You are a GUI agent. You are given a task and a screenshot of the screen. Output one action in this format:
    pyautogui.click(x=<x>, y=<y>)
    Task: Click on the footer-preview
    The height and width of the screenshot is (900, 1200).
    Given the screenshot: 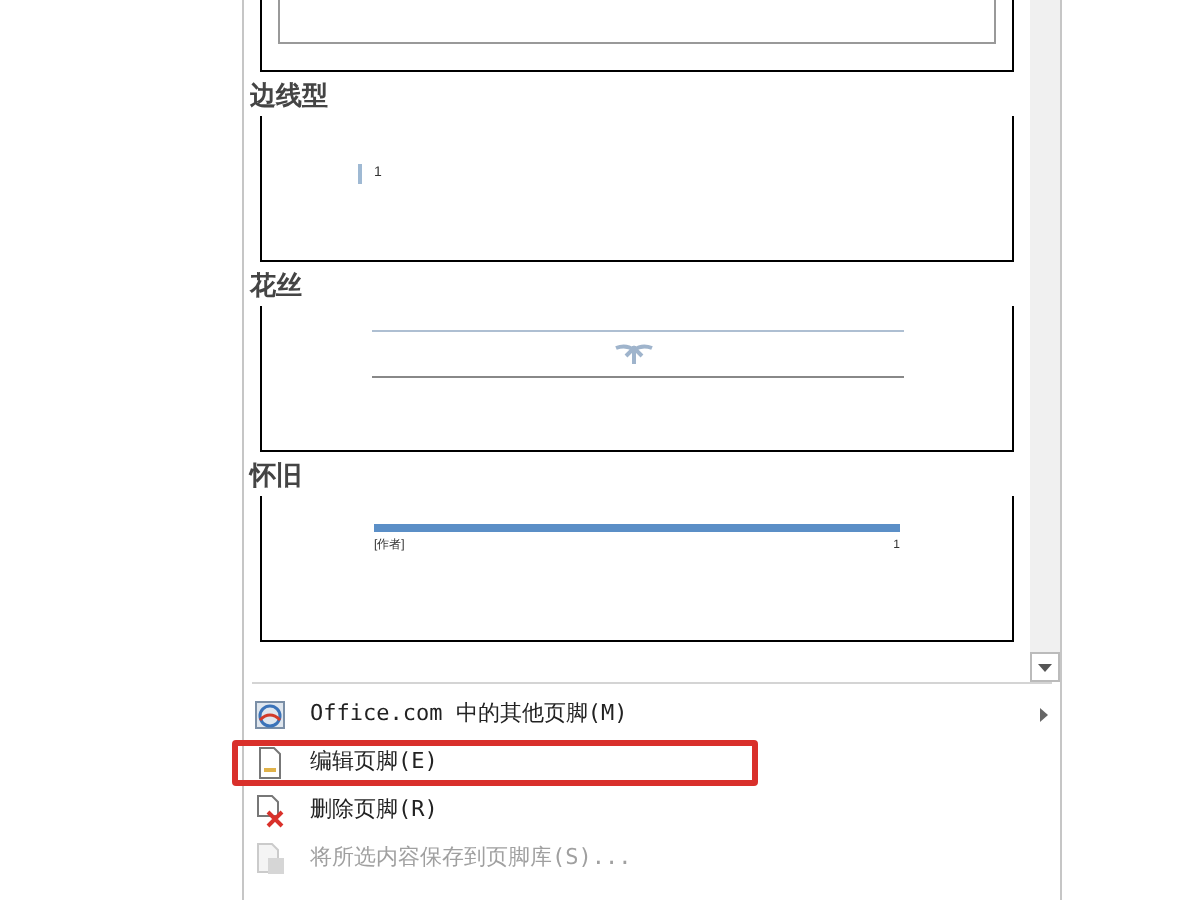 What is the action you would take?
    pyautogui.click(x=637, y=36)
    